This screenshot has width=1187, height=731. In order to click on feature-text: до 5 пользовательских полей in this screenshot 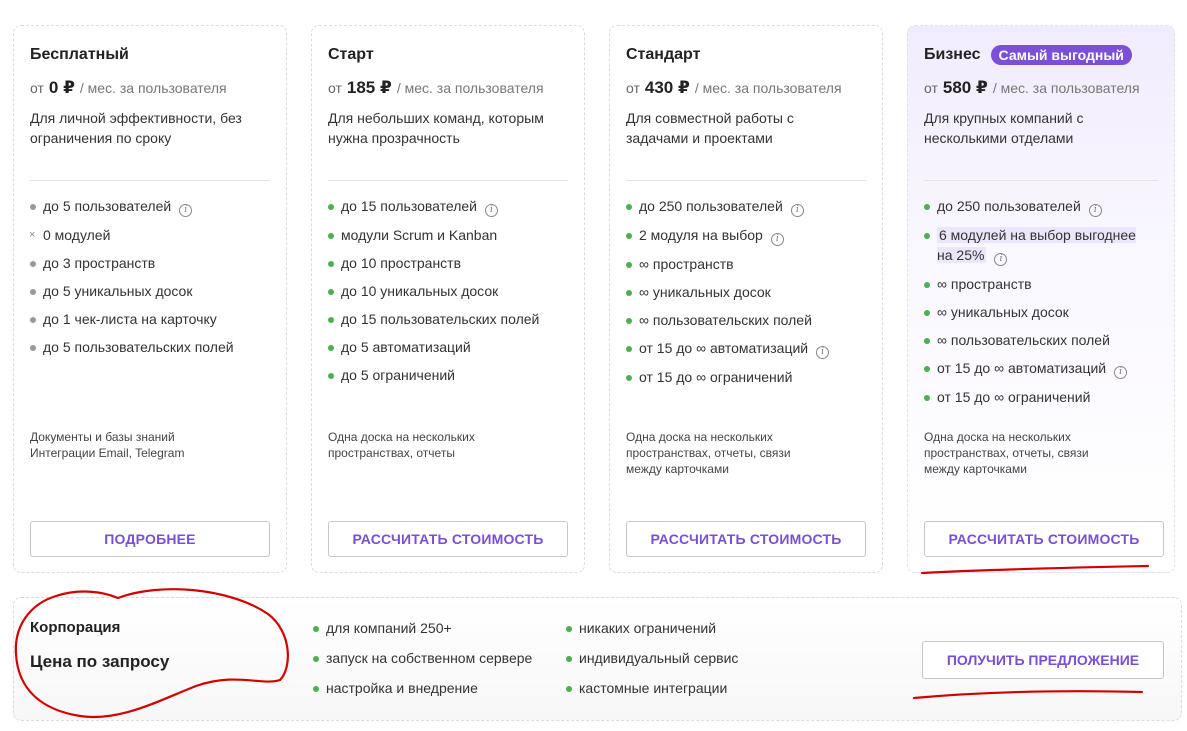, I will do `click(138, 347)`.